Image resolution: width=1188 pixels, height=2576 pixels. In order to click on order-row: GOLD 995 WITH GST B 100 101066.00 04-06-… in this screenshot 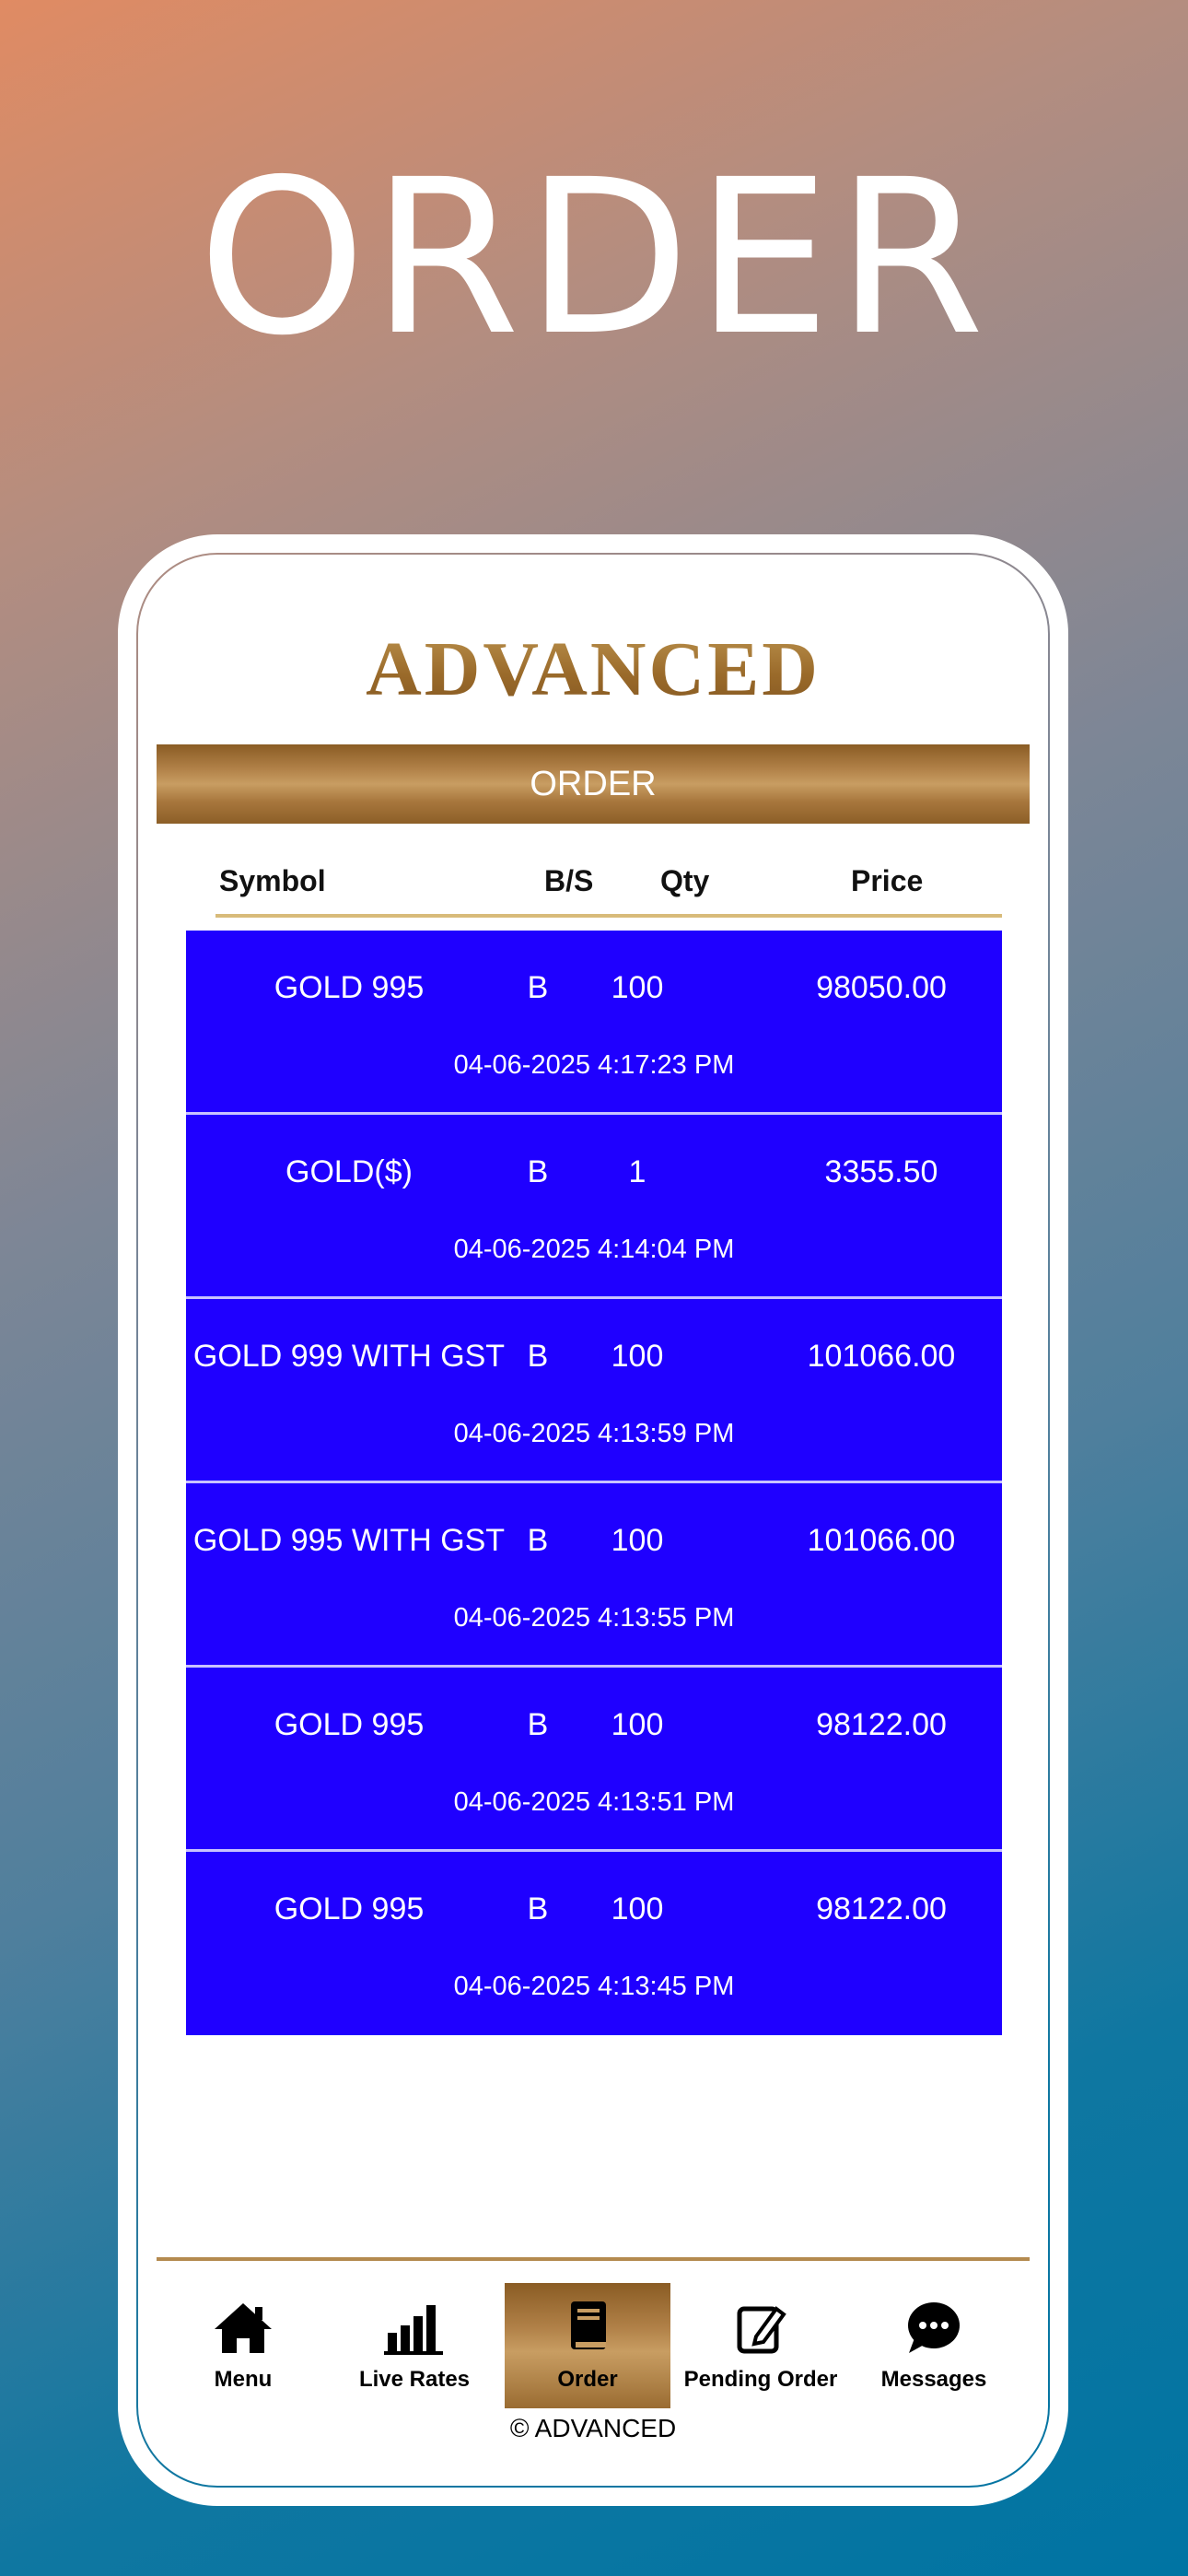, I will do `click(594, 1575)`.